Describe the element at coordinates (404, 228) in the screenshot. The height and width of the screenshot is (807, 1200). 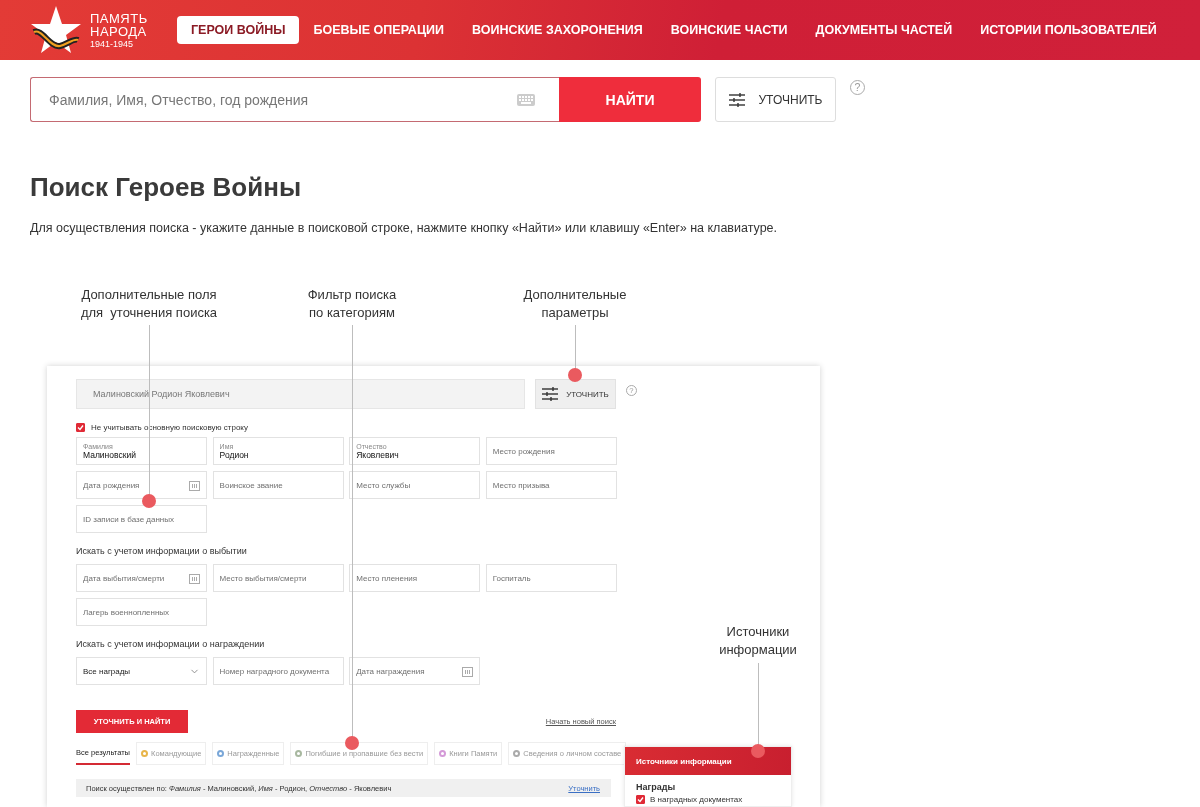
I see `description: Для осуществления поиска - укажите данные в поисковой строке, нажмите кнопку «Найти» или клавишу «Enter» на клавиатуре.` at that location.